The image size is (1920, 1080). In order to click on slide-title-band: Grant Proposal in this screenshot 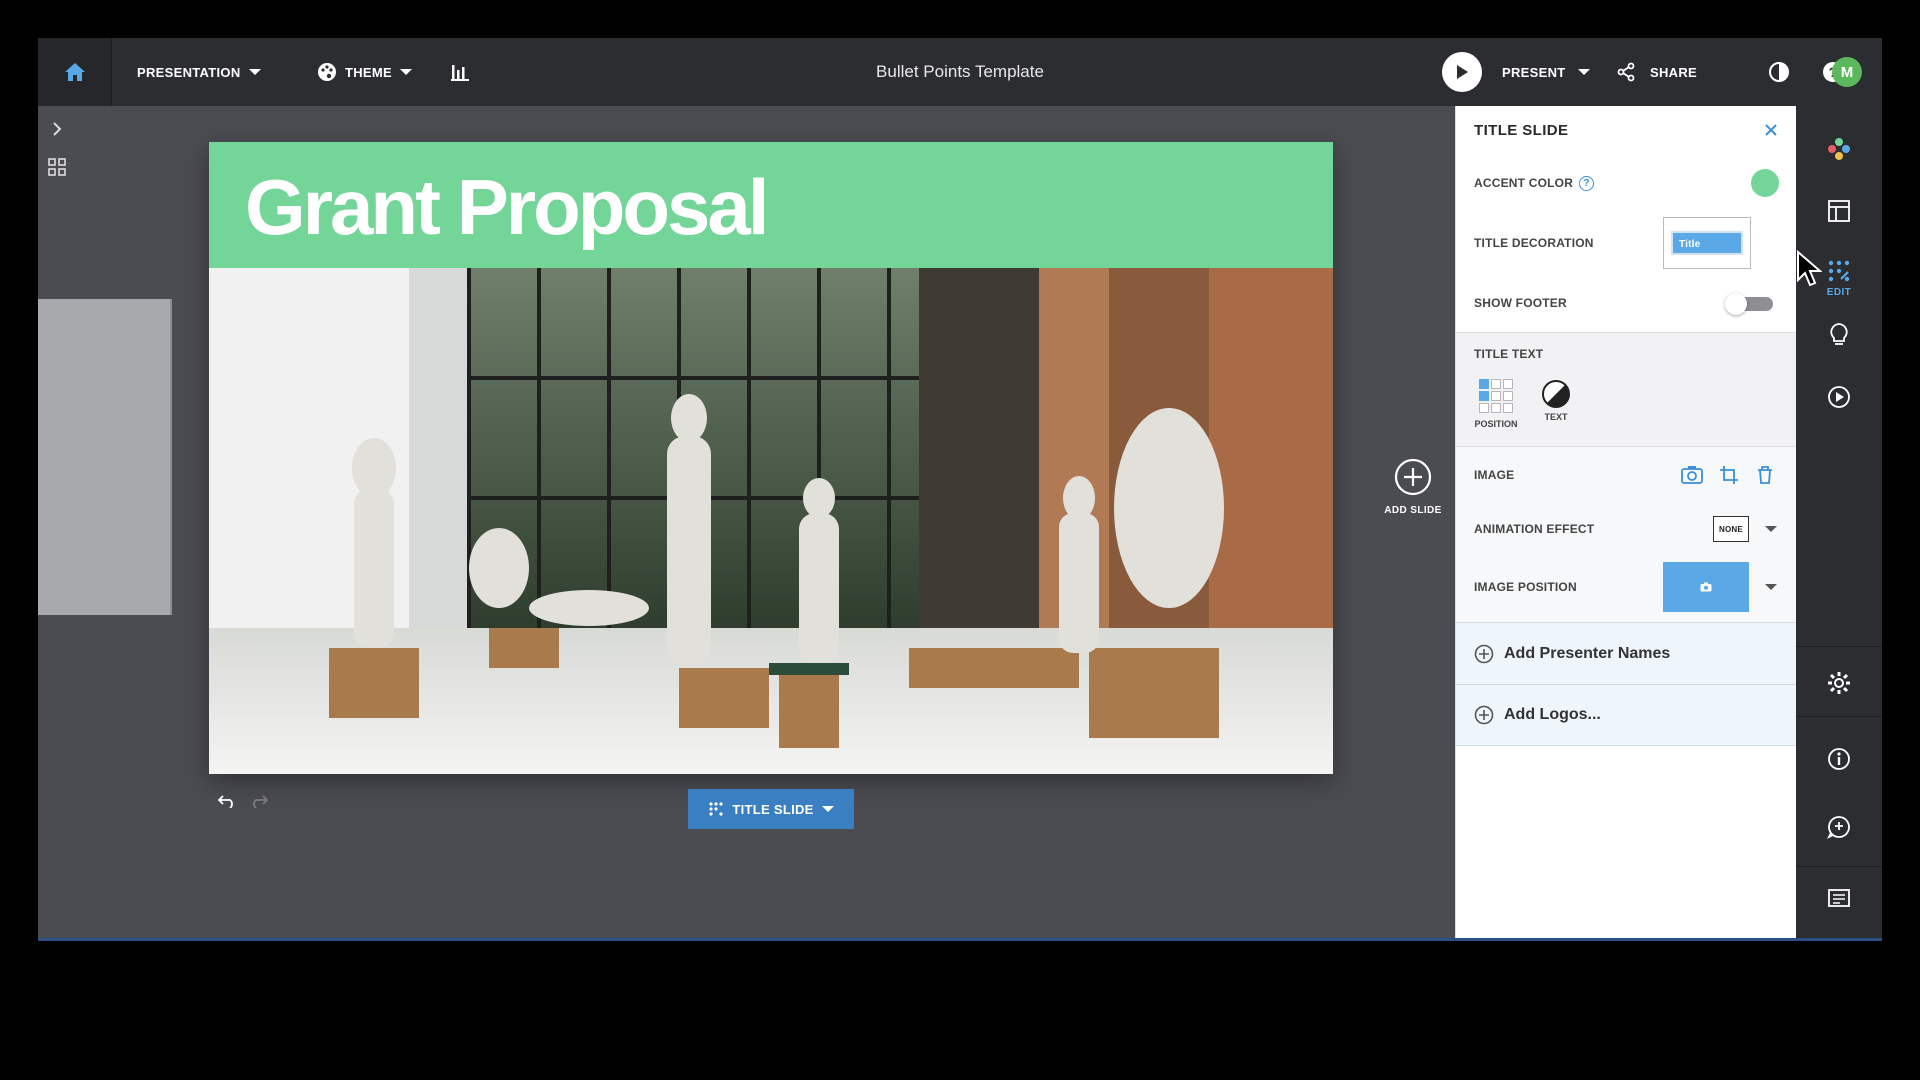, I will do `click(771, 205)`.